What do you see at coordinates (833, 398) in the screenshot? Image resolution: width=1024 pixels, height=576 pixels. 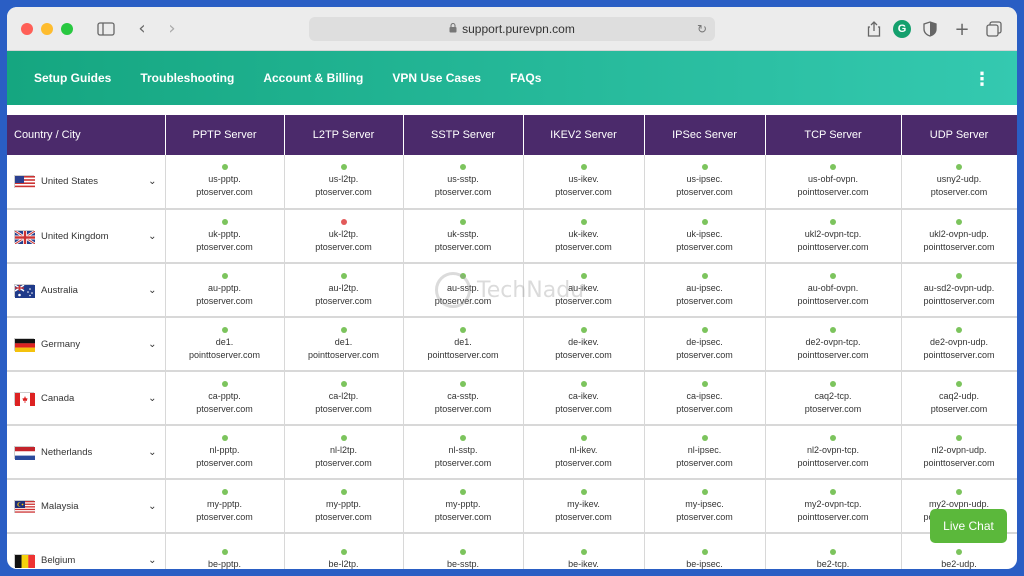 I see `server-cell: caq2-tcp. ptoserver.com` at bounding box center [833, 398].